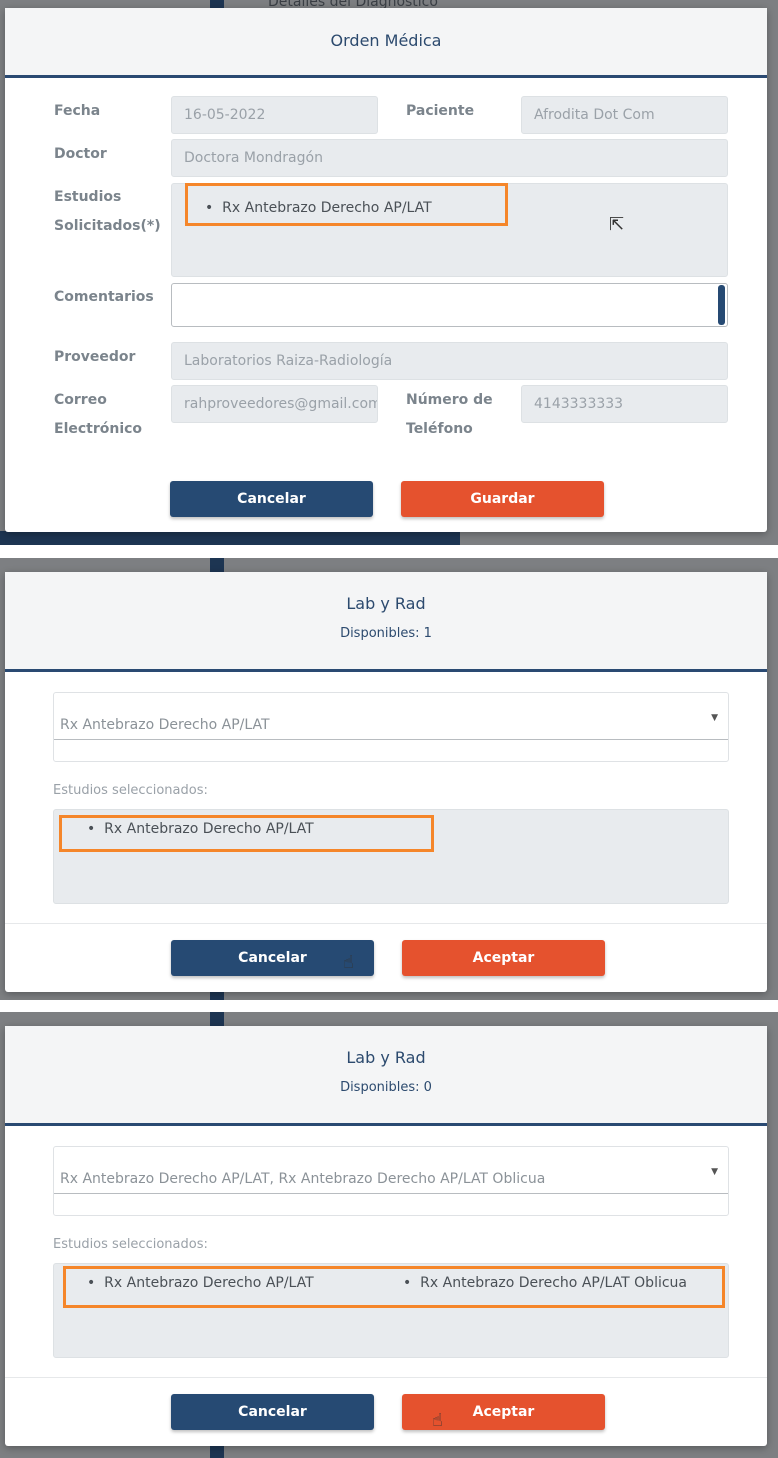 This screenshot has height=1458, width=778. I want to click on correo-label-line1: Correo, so click(80, 400).